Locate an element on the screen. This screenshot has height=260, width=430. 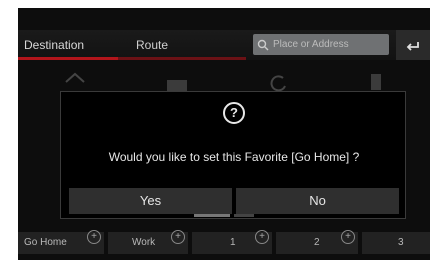
top-bar: Destination Route Place or Address is located at coordinates (224, 45).